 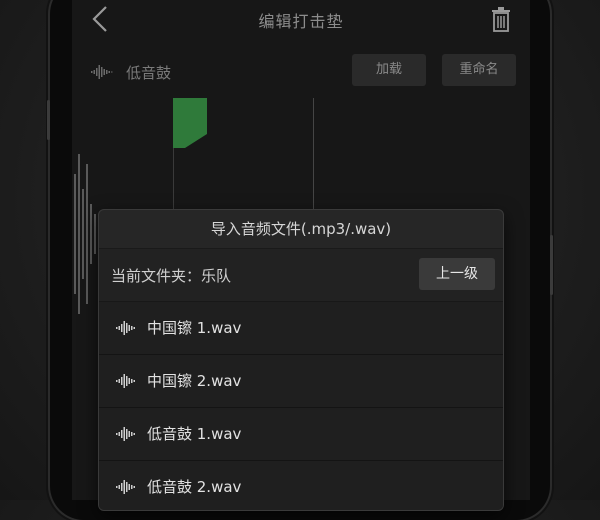 What do you see at coordinates (149, 73) in the screenshot?
I see `track-name: 低音鼓` at bounding box center [149, 73].